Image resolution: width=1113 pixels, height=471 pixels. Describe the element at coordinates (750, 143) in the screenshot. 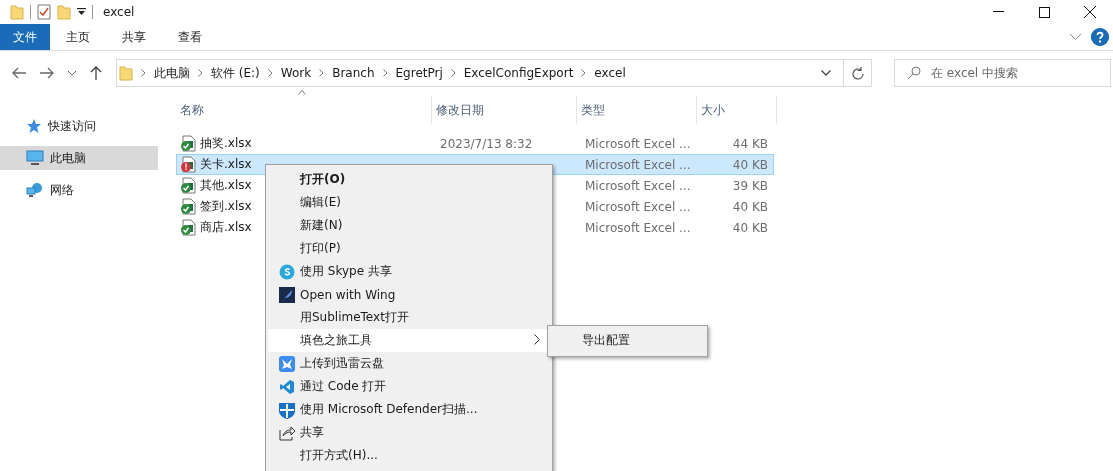

I see `file-size: 44 KB` at that location.